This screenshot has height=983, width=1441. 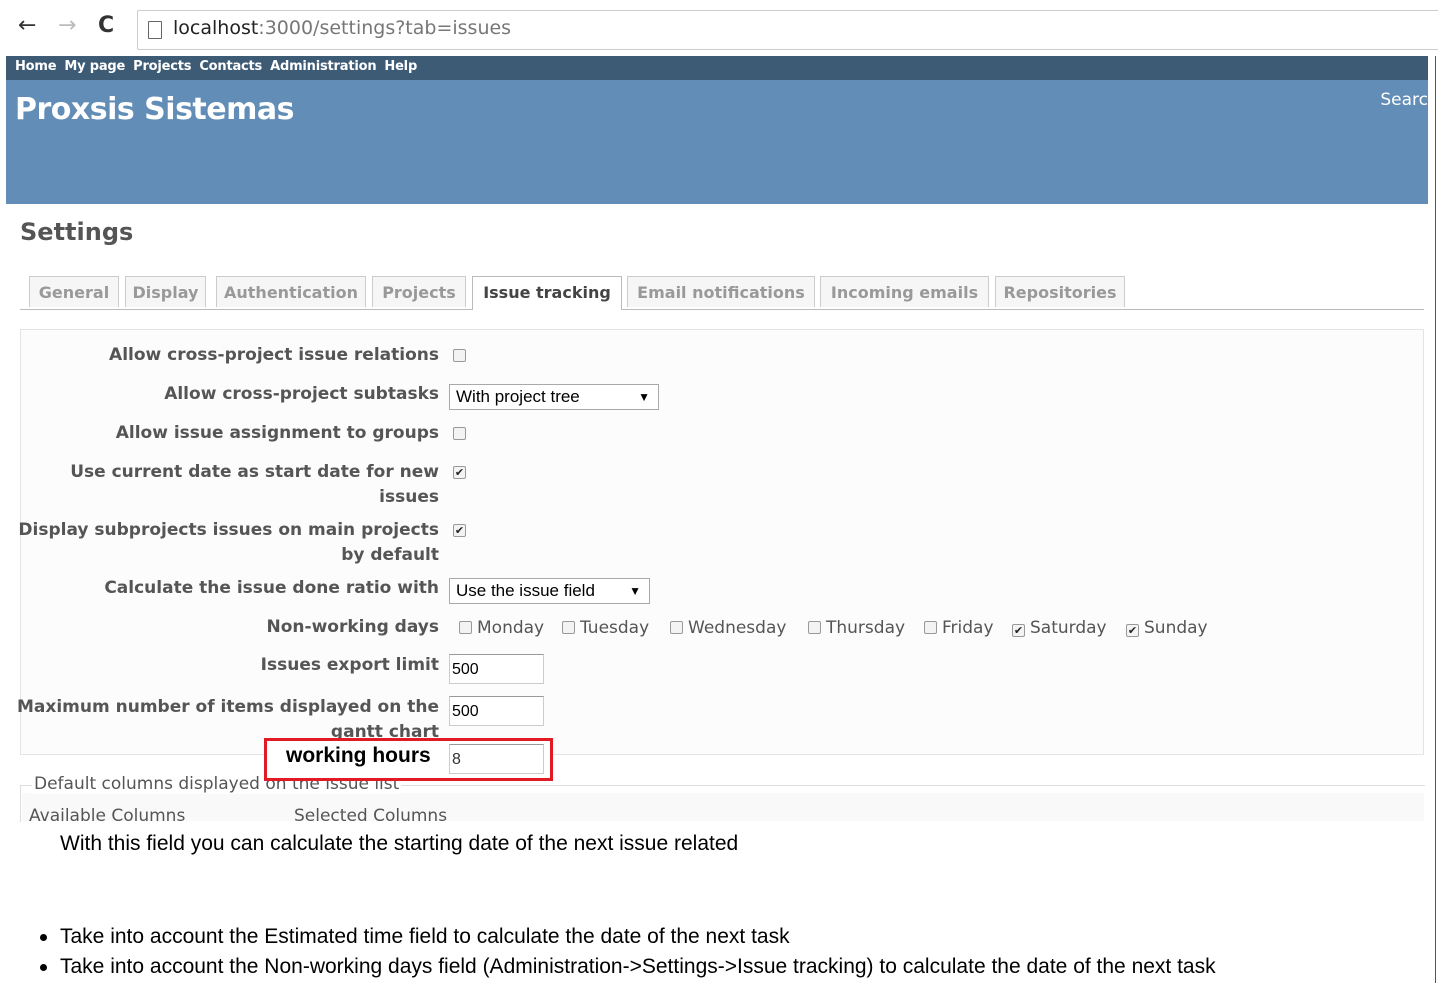 I want to click on current-date-start-label-line2: issues, so click(x=409, y=497).